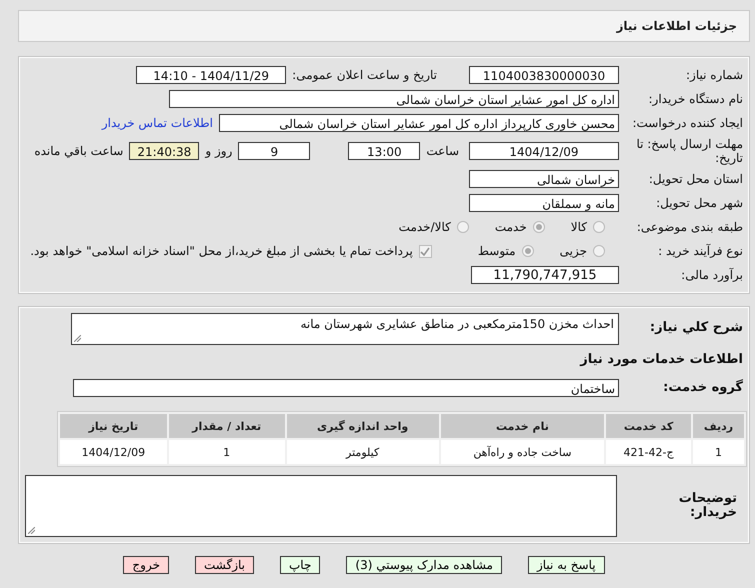 Image resolution: width=755 pixels, height=588 pixels. I want to click on field-label: ساعت, so click(442, 151).